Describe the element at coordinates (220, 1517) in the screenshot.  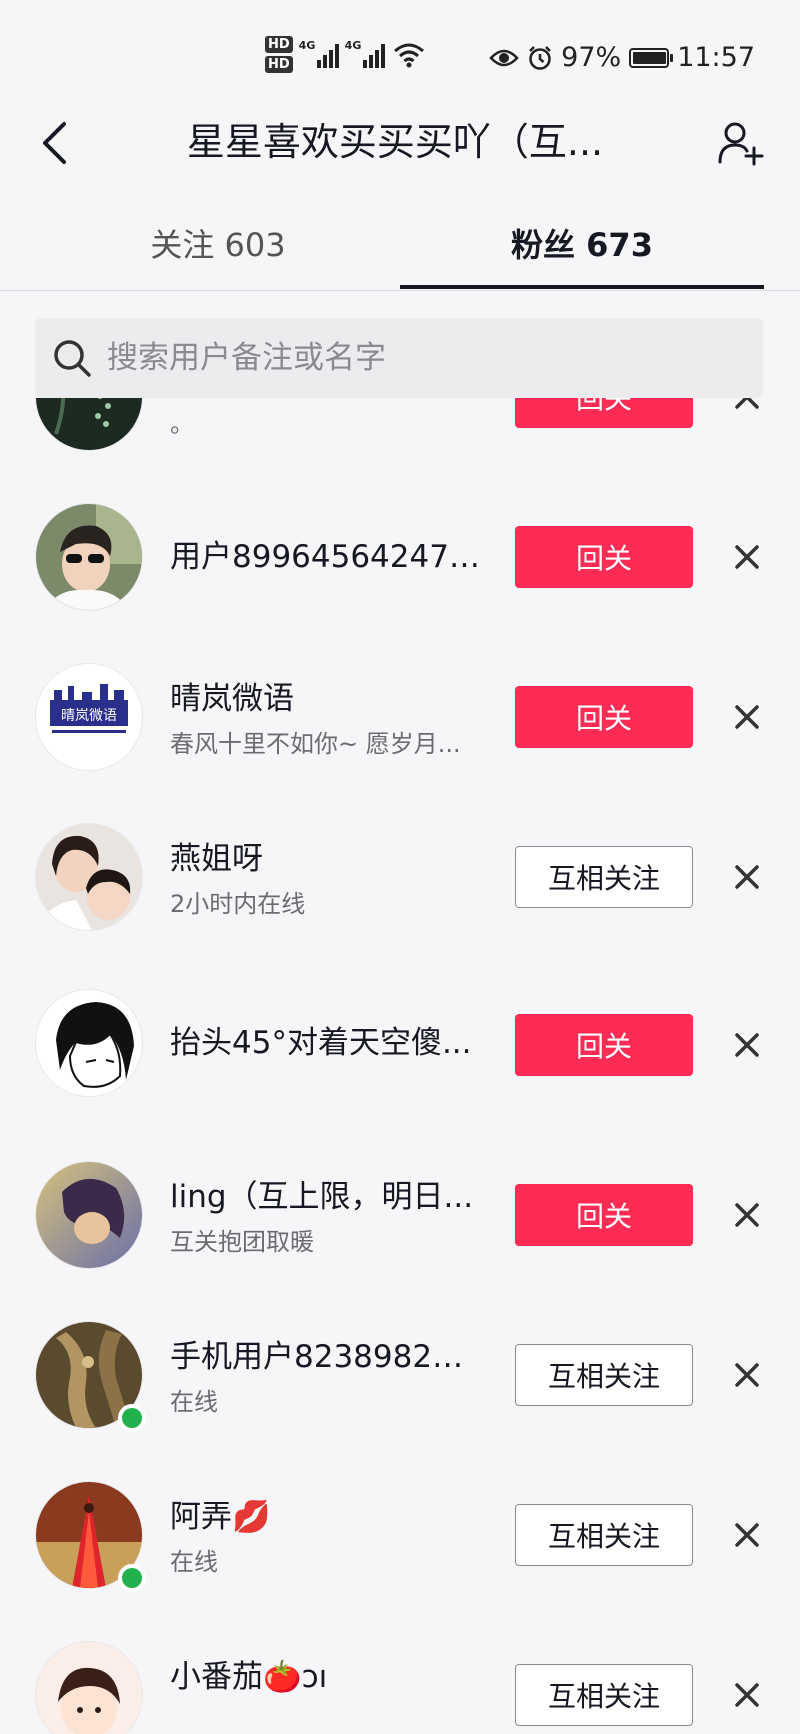
I see `follower-name: 阿弄💋` at that location.